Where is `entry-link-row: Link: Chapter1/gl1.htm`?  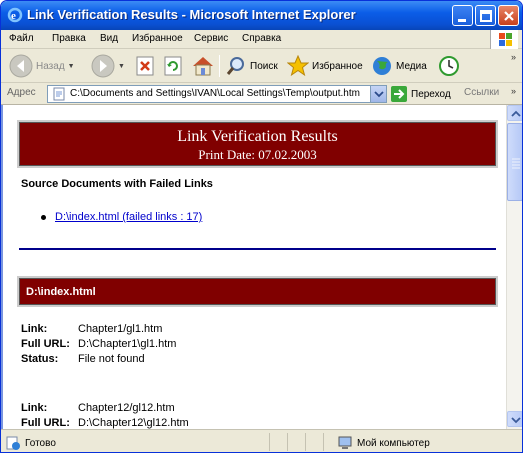 entry-link-row: Link: Chapter1/gl1.htm is located at coordinates (91, 329).